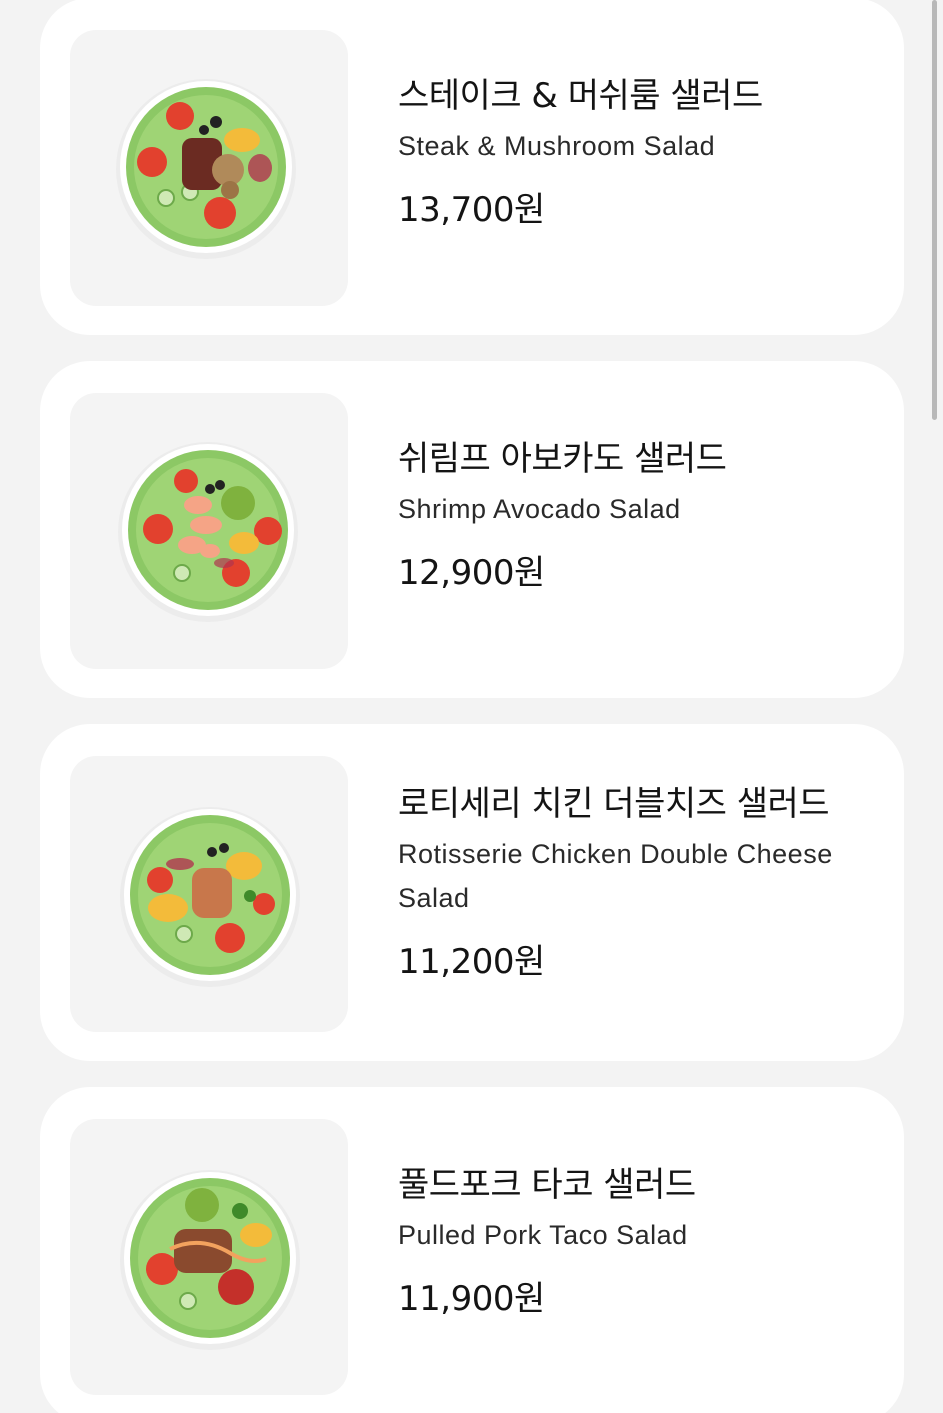 This screenshot has height=1413, width=943. I want to click on menu-item-price: 11,900원, so click(471, 1299).